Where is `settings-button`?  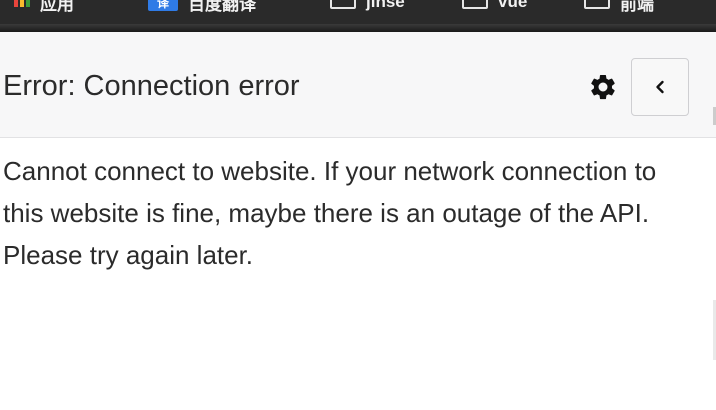 settings-button is located at coordinates (603, 87).